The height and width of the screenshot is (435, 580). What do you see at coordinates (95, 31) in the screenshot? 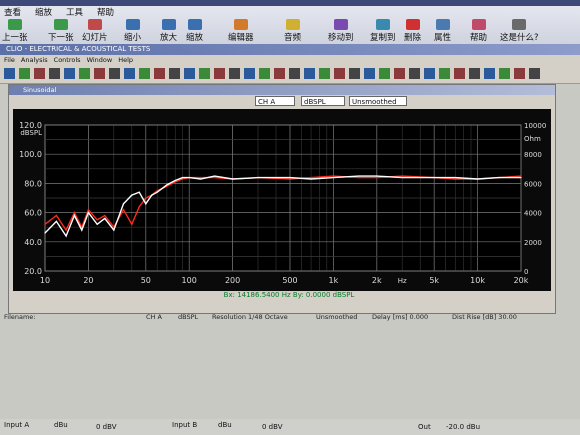
I see `viewer-tool-2: 幻灯片` at bounding box center [95, 31].